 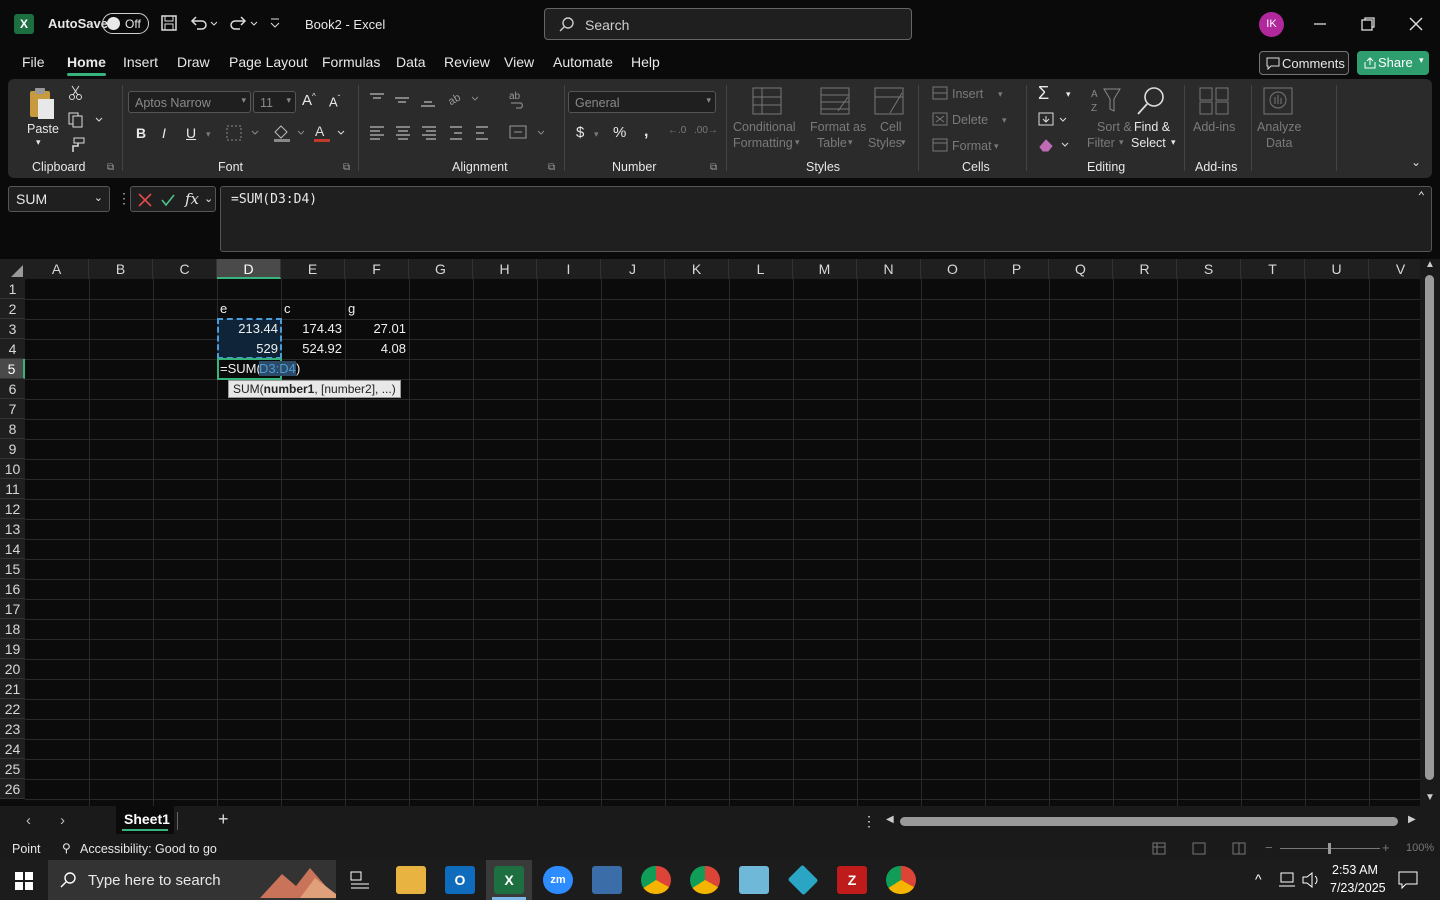 I want to click on underline-icon: U, so click(x=191, y=133).